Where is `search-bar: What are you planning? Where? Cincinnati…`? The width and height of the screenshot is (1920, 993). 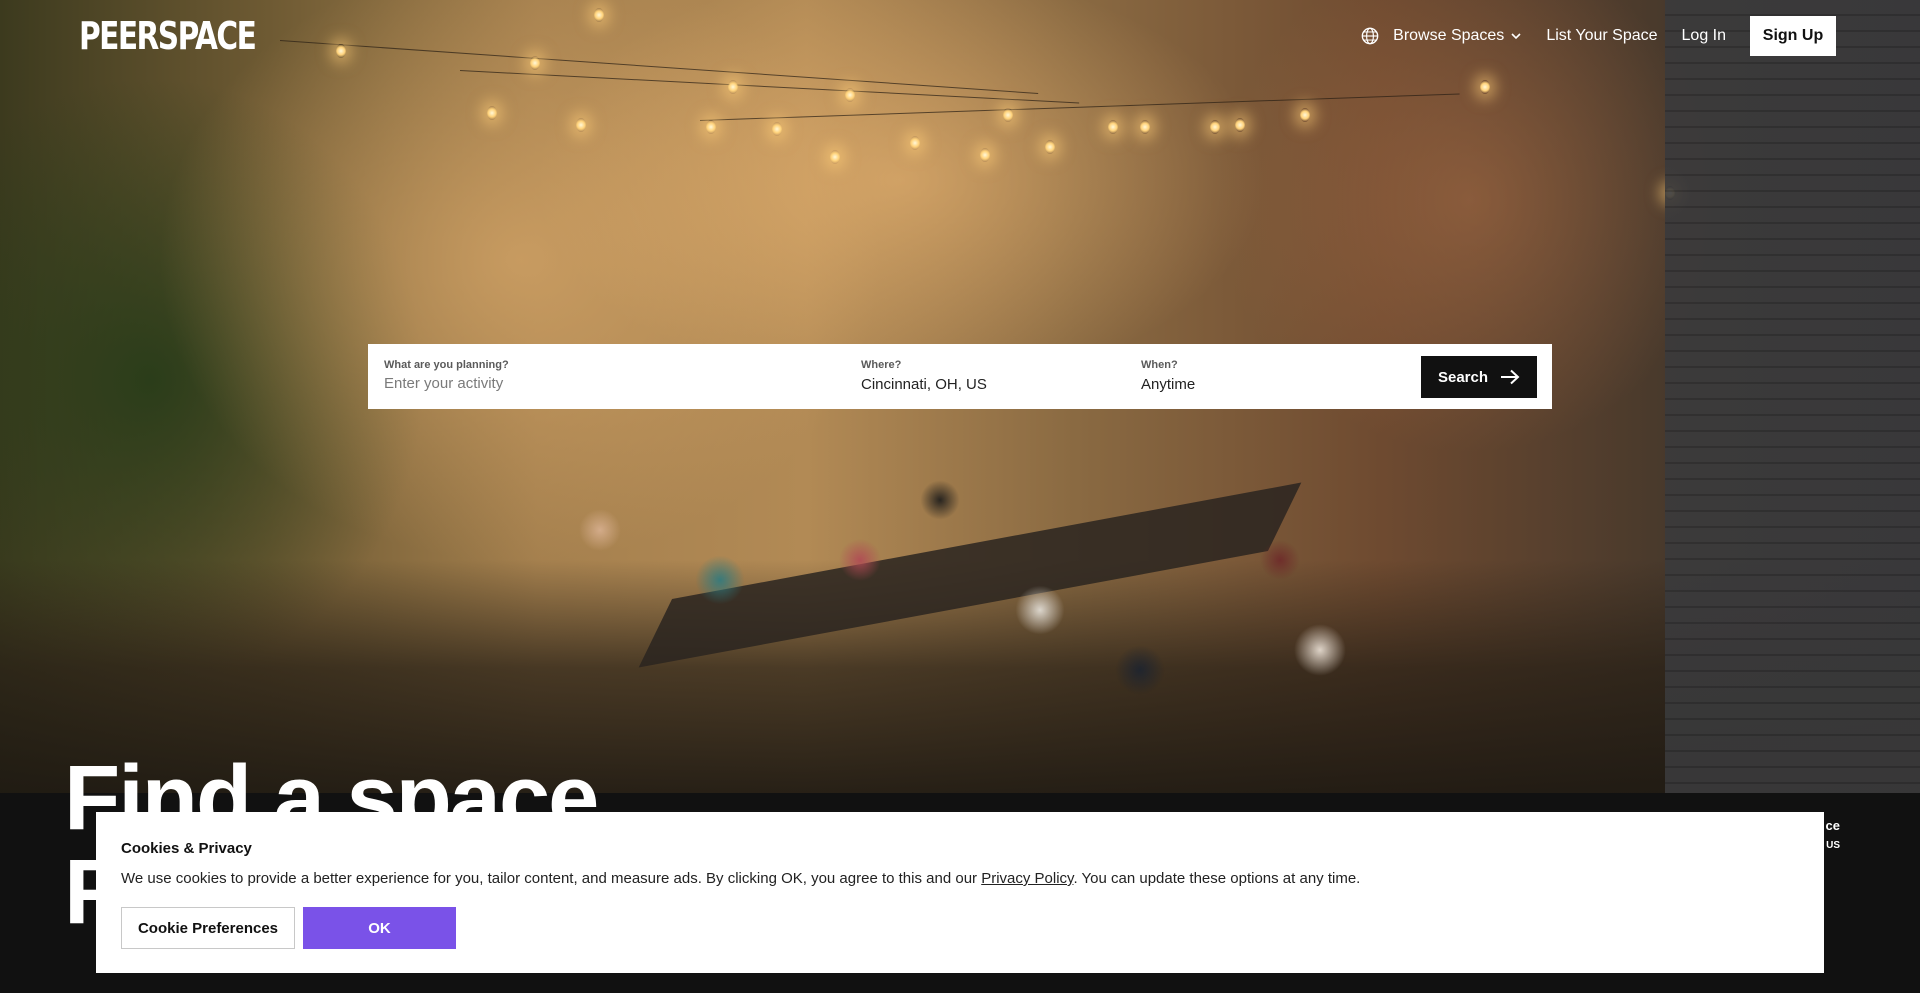
search-bar: What are you planning? Where? Cincinnati… is located at coordinates (960, 376).